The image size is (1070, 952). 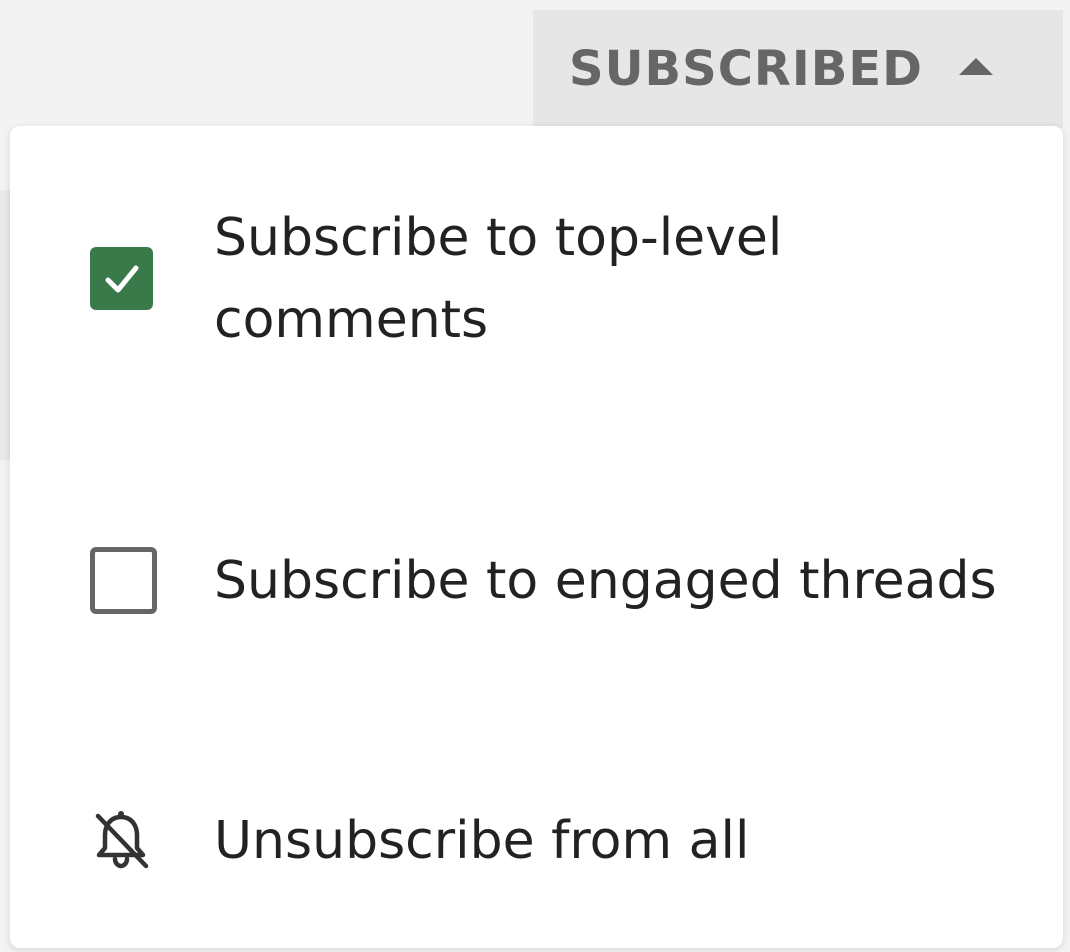 What do you see at coordinates (122, 840) in the screenshot?
I see `bell-off-icon` at bounding box center [122, 840].